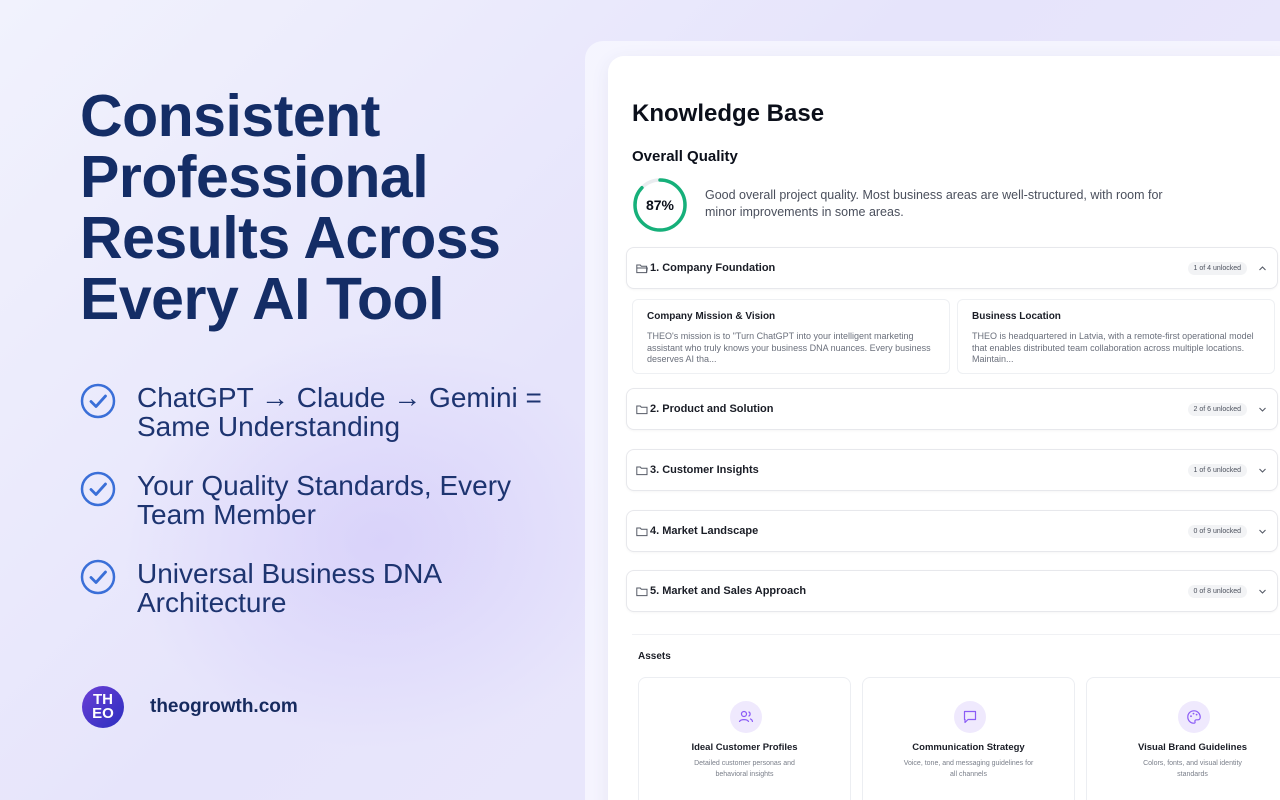  What do you see at coordinates (660, 205) in the screenshot?
I see `quality-percent: 87%` at bounding box center [660, 205].